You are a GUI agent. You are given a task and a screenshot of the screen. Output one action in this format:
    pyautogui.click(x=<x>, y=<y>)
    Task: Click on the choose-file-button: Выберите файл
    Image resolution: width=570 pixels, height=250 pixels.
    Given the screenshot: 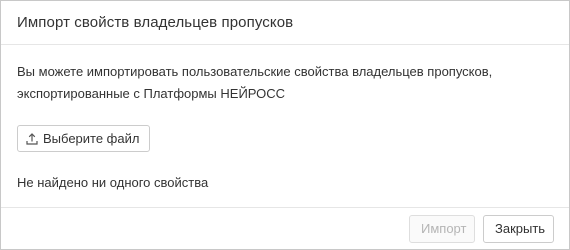 What is the action you would take?
    pyautogui.click(x=84, y=138)
    